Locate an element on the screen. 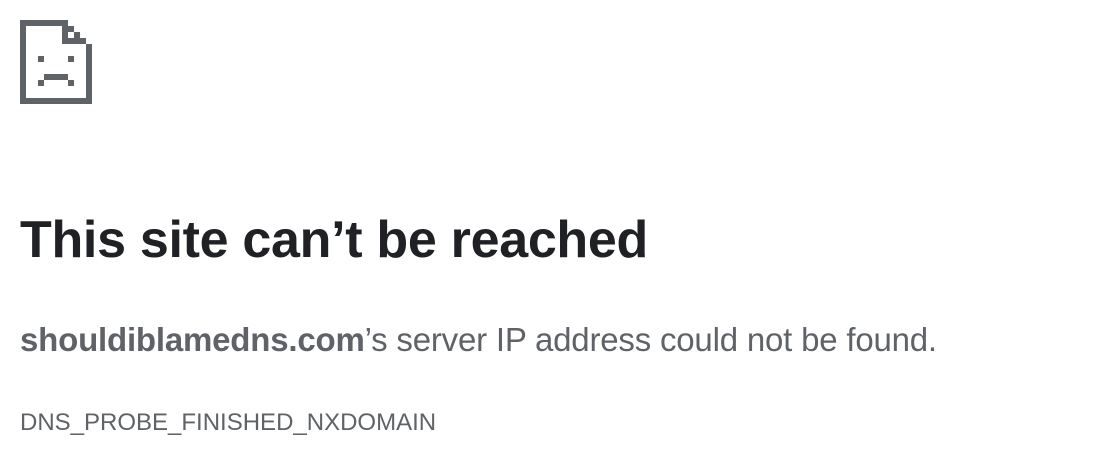  error-message-suffix: ’s server IP address could not be found. is located at coordinates (651, 339).